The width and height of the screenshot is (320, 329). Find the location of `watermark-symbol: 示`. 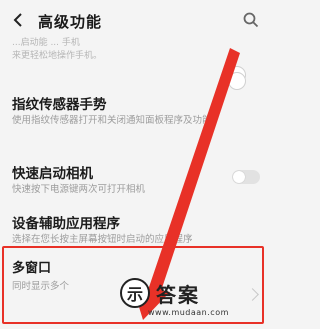

watermark-symbol: 示 is located at coordinates (135, 293).